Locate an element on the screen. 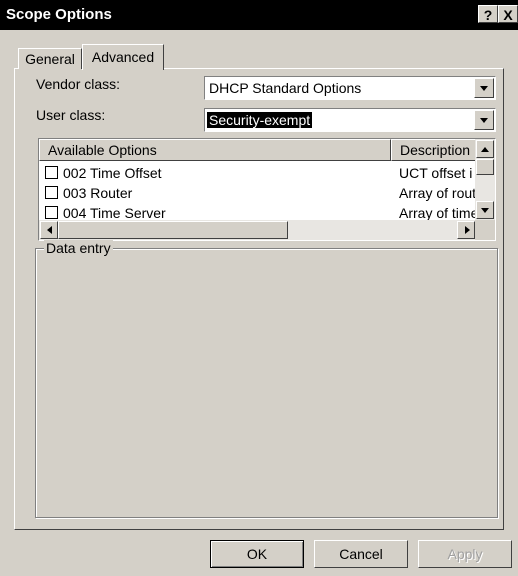 This screenshot has height=576, width=518. scroll-corner is located at coordinates (485, 230).